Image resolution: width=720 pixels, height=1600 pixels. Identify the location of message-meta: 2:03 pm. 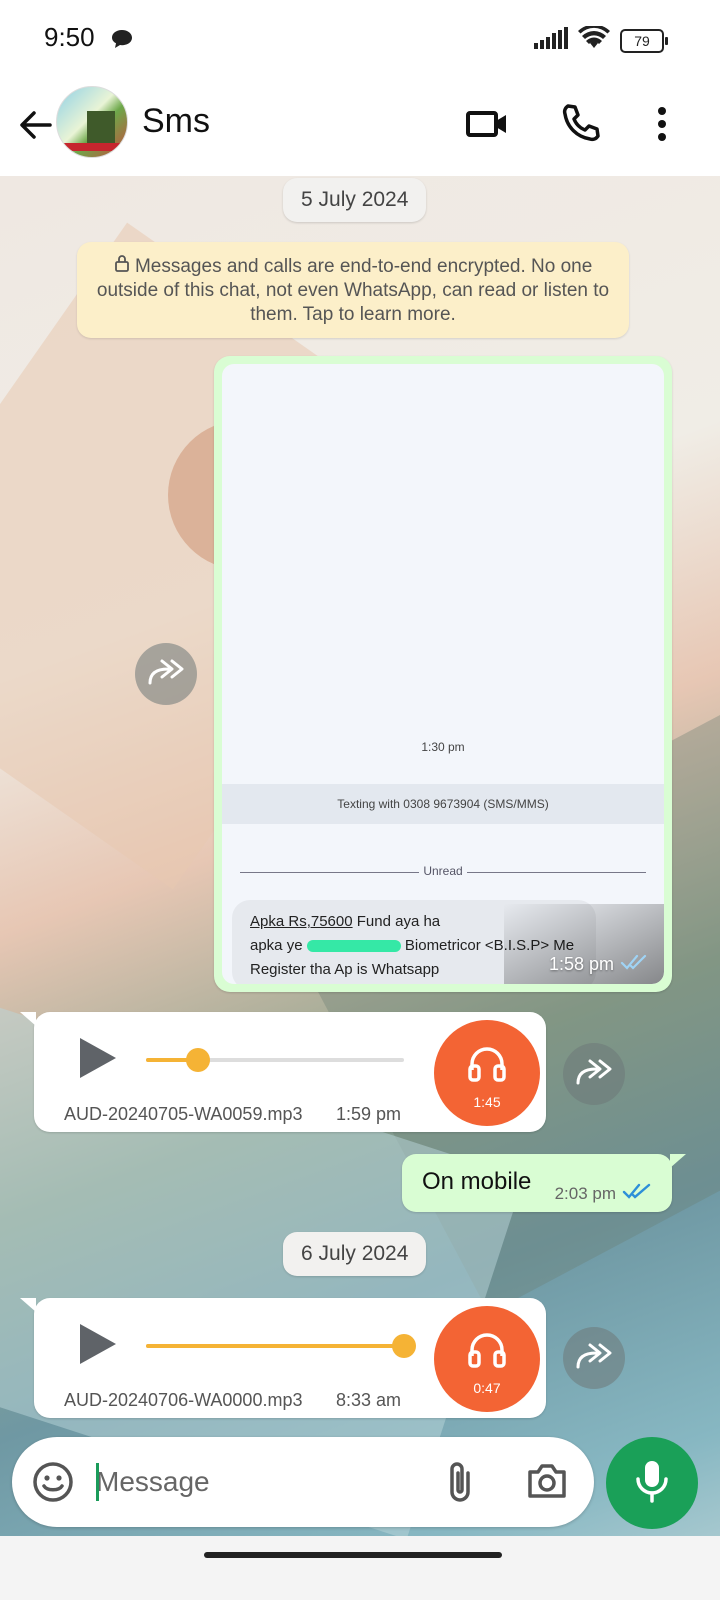
(604, 1193).